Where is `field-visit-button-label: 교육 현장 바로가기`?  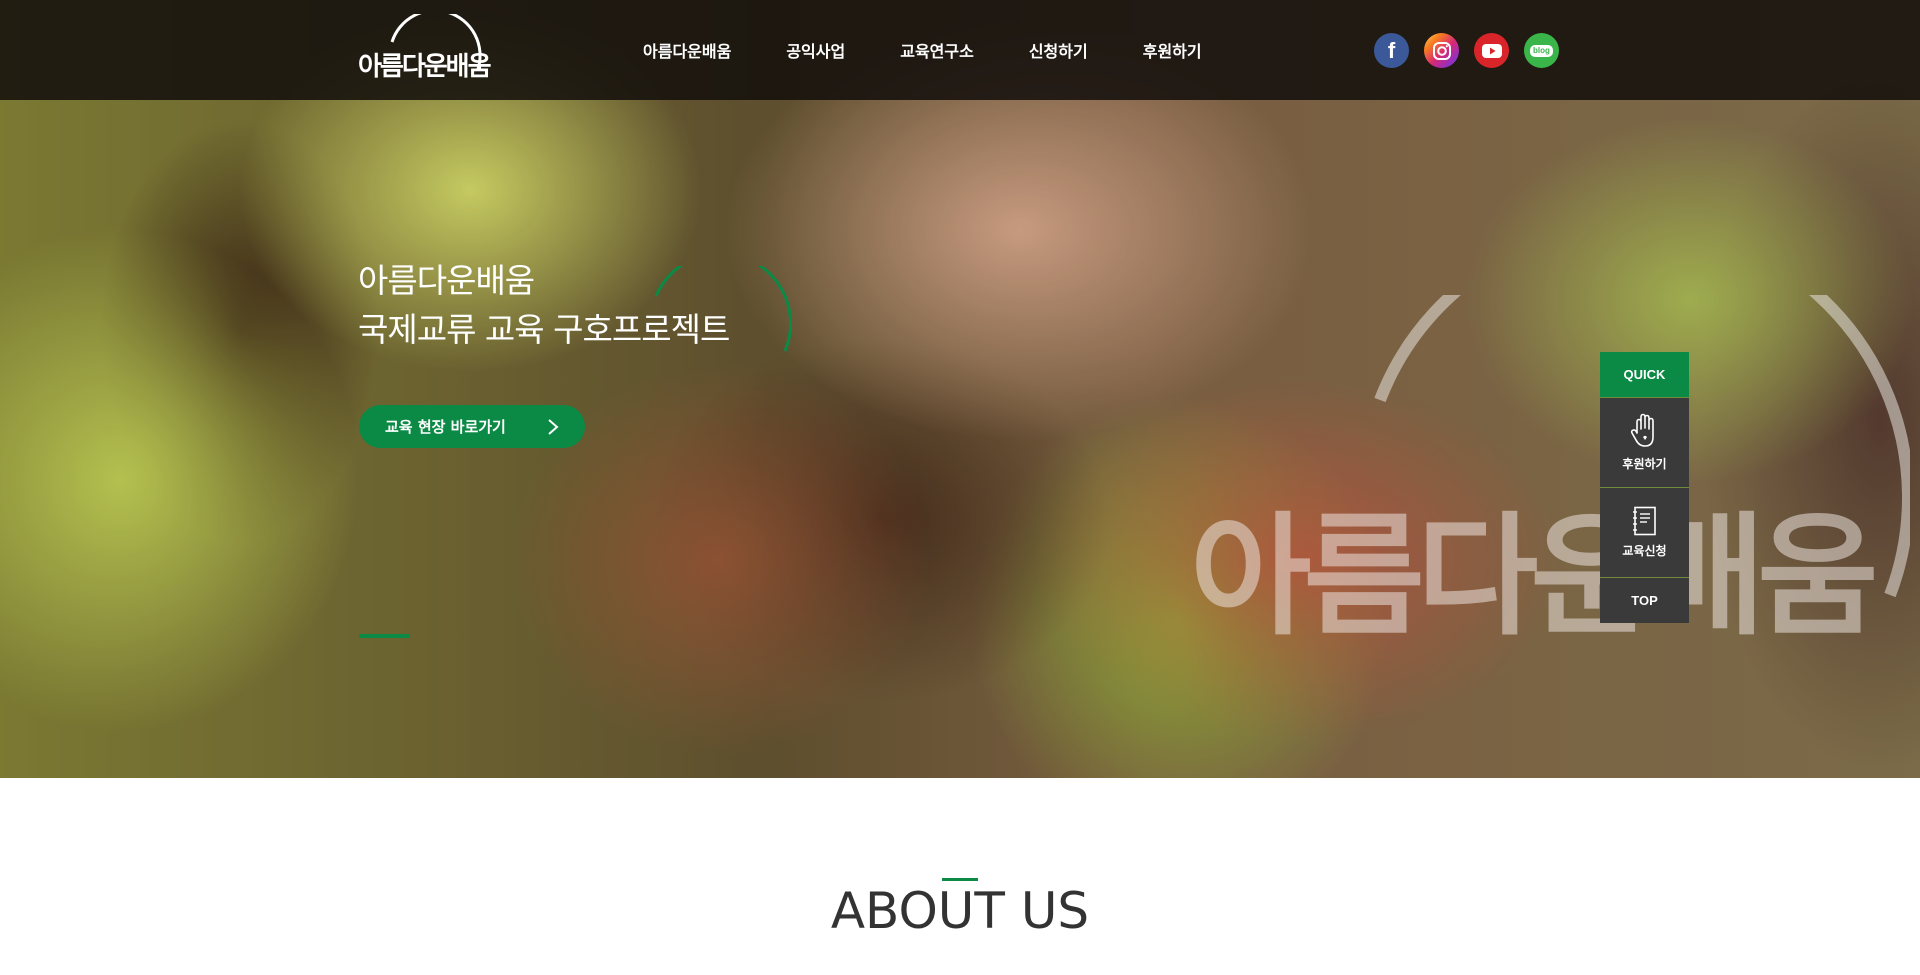 field-visit-button-label: 교육 현장 바로가기 is located at coordinates (445, 427).